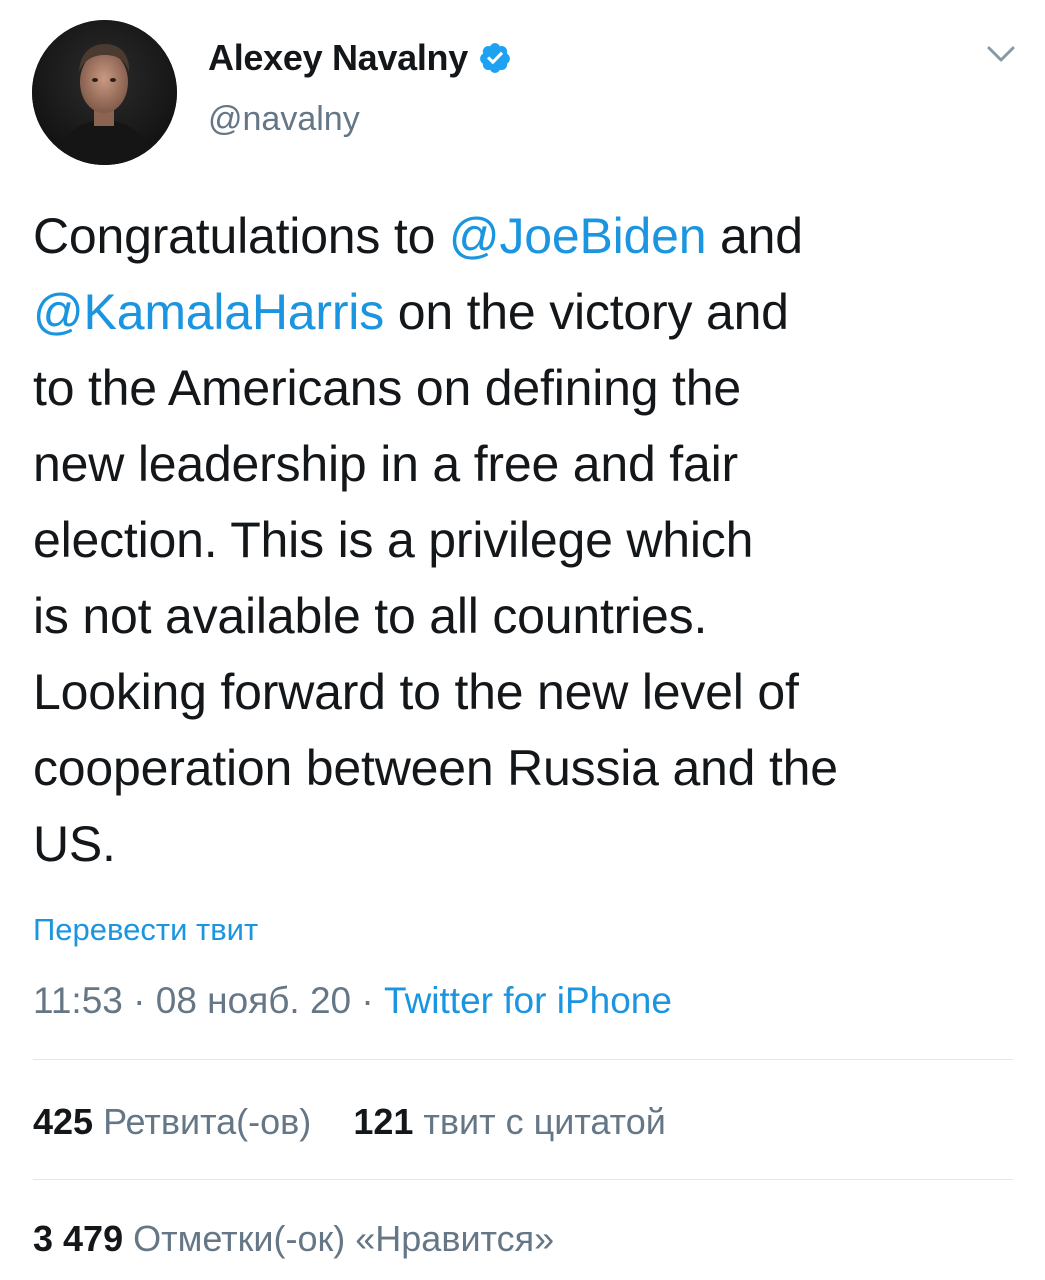 Image resolution: width=1045 pixels, height=1280 pixels. I want to click on author-display-name: Alexey Navalny, so click(338, 58).